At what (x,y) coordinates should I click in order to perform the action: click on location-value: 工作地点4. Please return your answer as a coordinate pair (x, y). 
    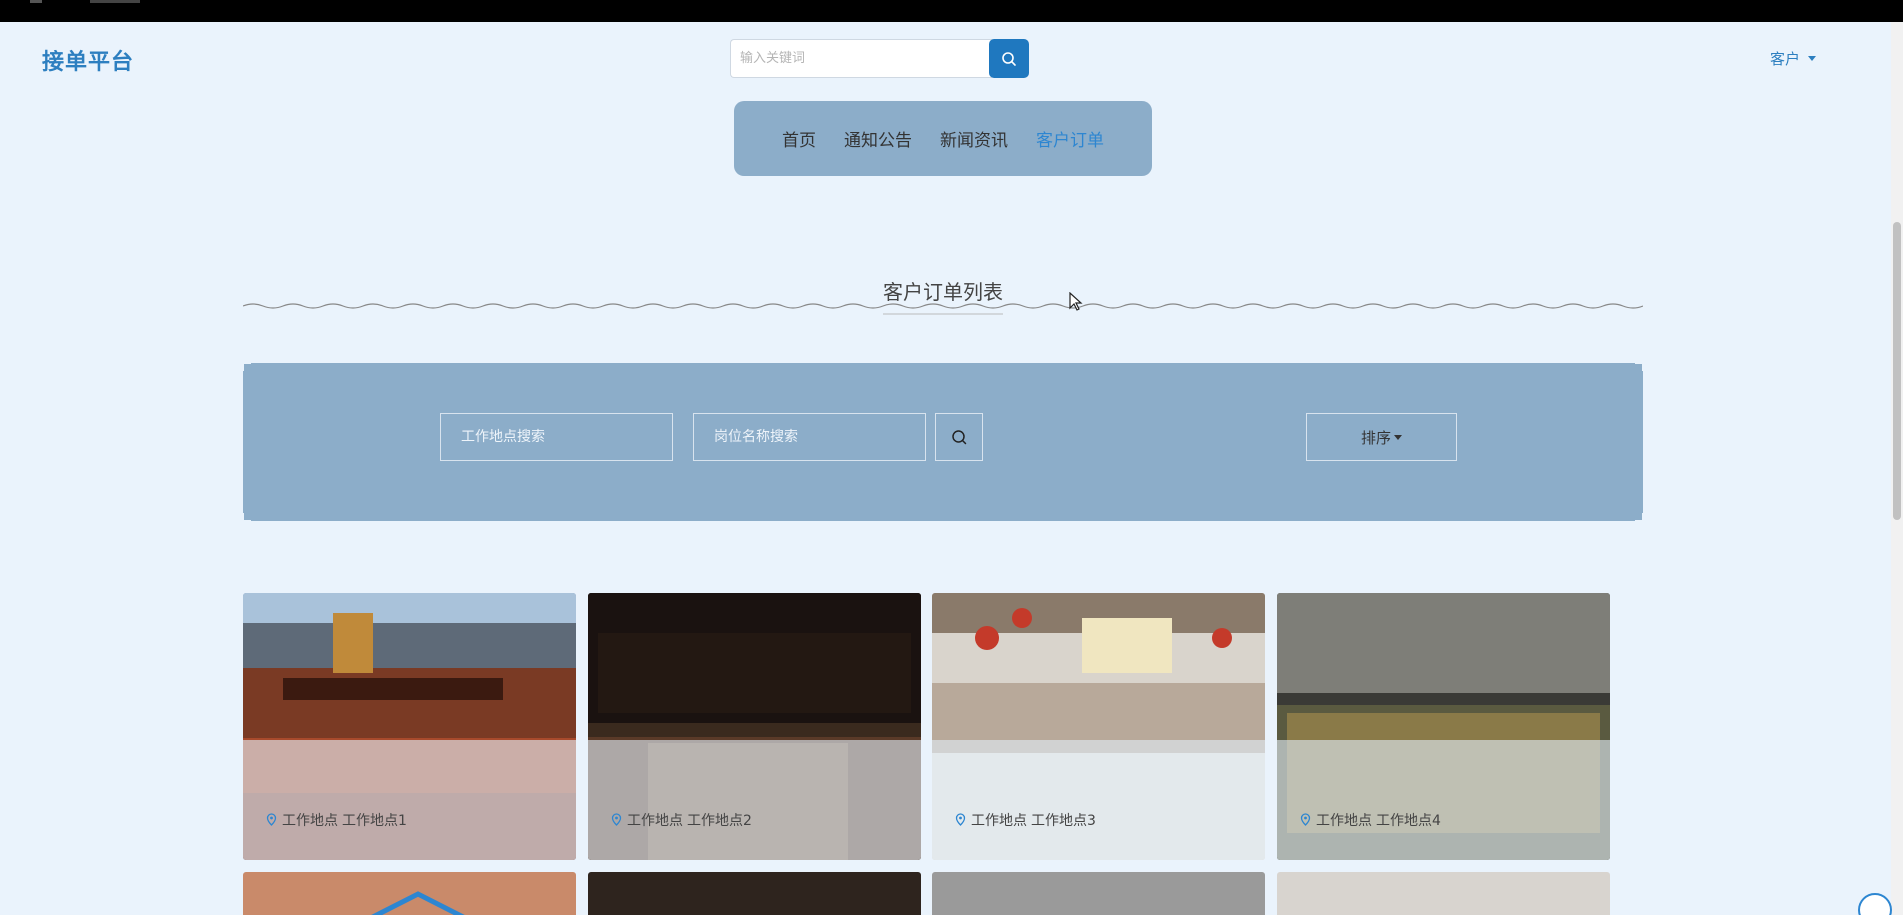
    Looking at the image, I should click on (1408, 821).